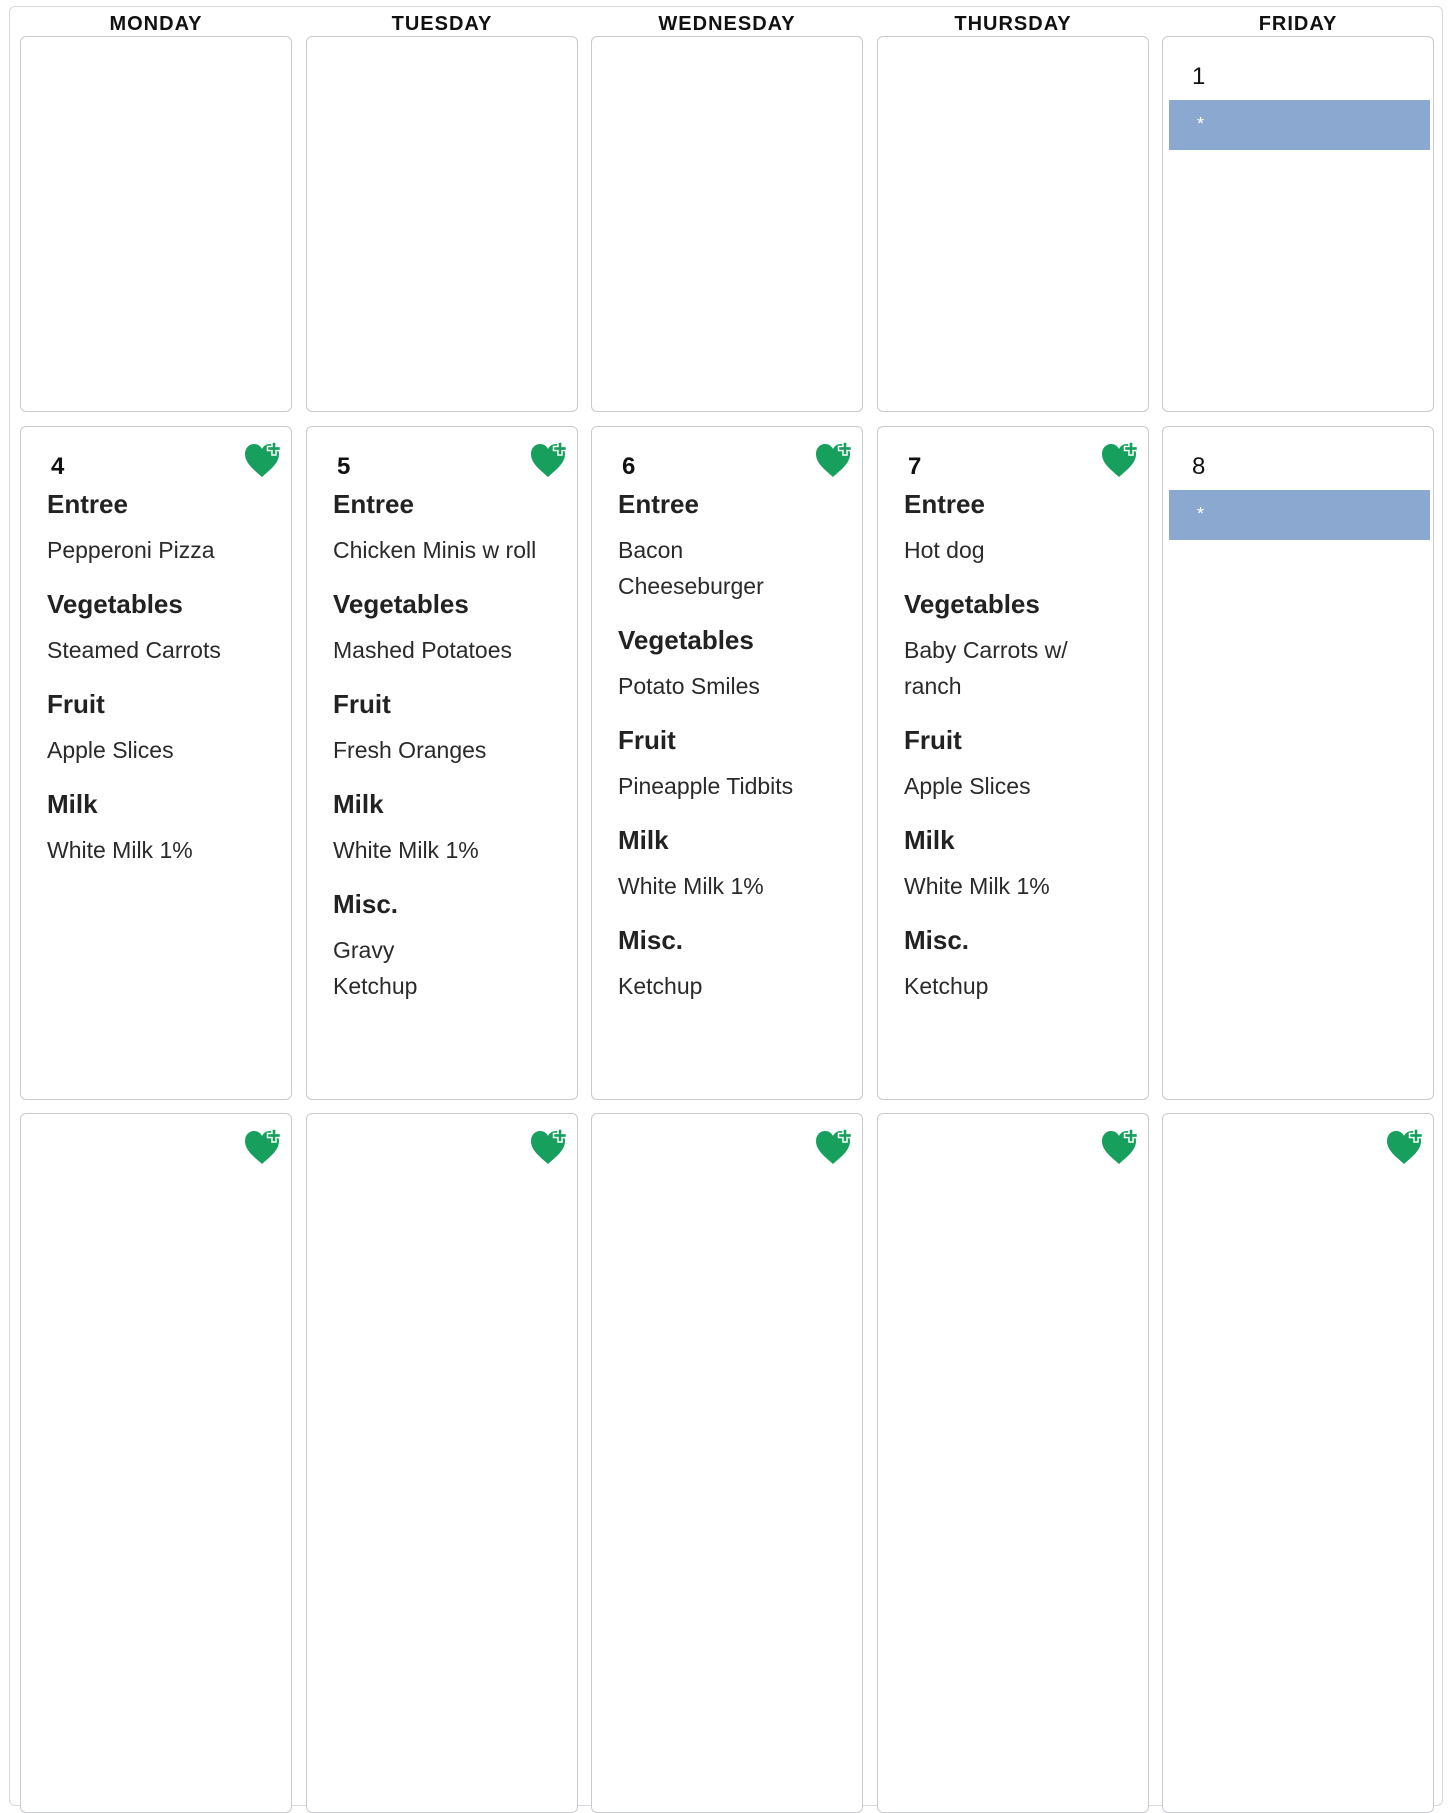 This screenshot has height=1813, width=1449. Describe the element at coordinates (1199, 466) in the screenshot. I see `day-number: 8` at that location.